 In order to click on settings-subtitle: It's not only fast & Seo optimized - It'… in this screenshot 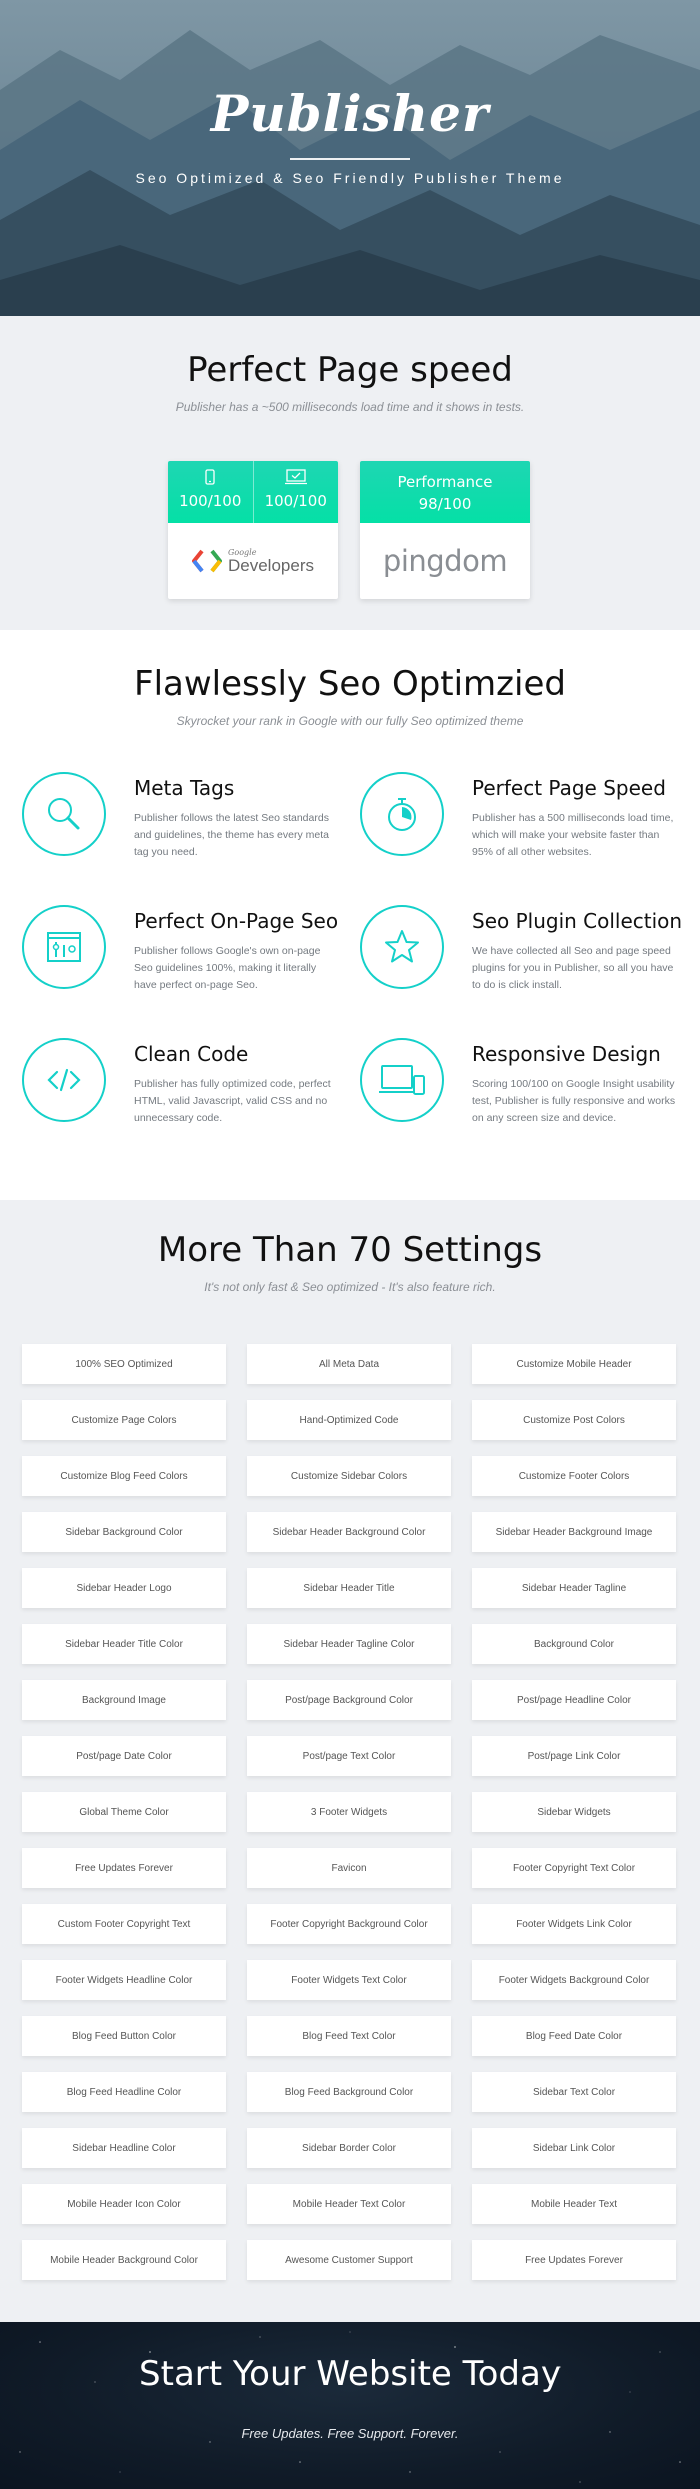, I will do `click(350, 1287)`.